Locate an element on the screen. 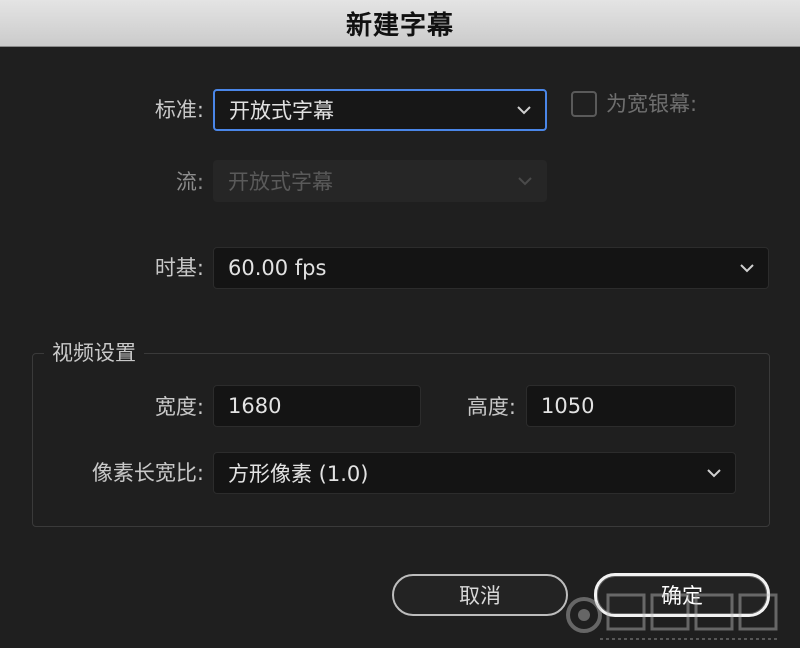 The height and width of the screenshot is (648, 800). pixel-aspect-label: 像素长宽比: is located at coordinates (147, 473).